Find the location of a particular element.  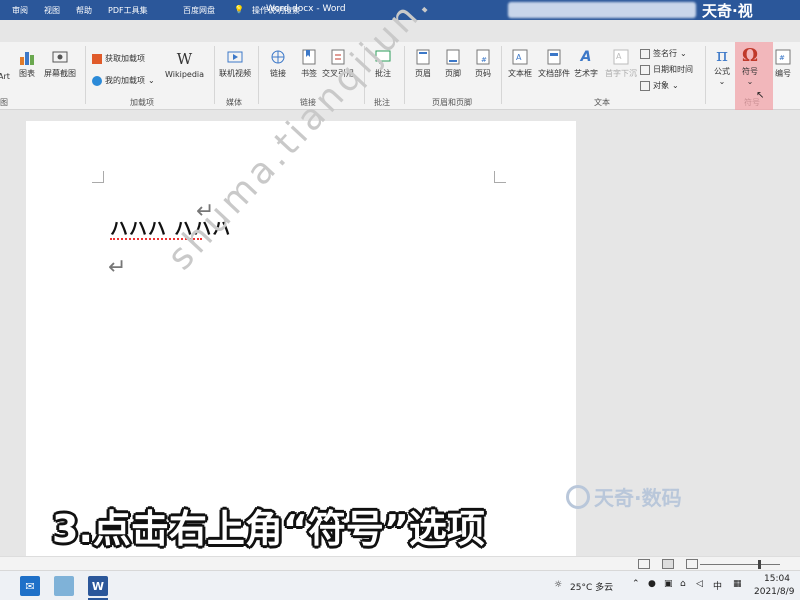

footer-icon is located at coordinates (453, 57).